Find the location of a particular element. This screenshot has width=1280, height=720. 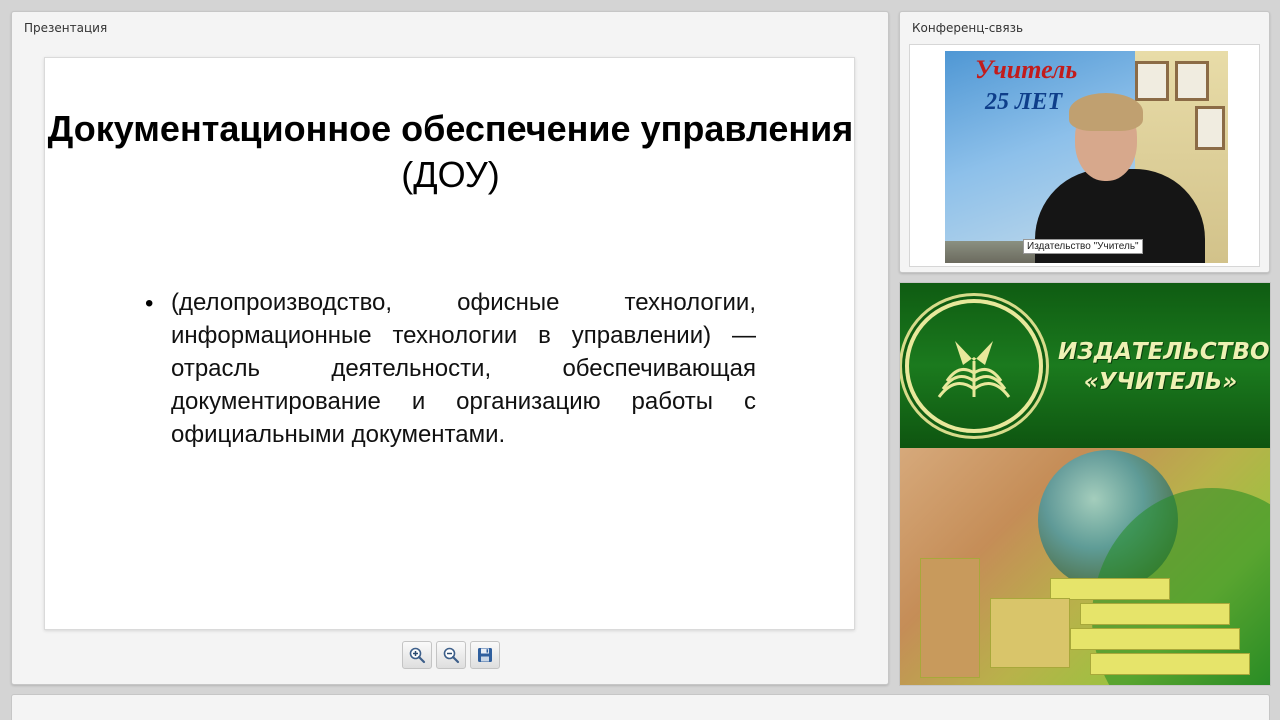

video-feed: Учитель 25 ЛЕТ Издательство "Учитель" is located at coordinates (1086, 157).